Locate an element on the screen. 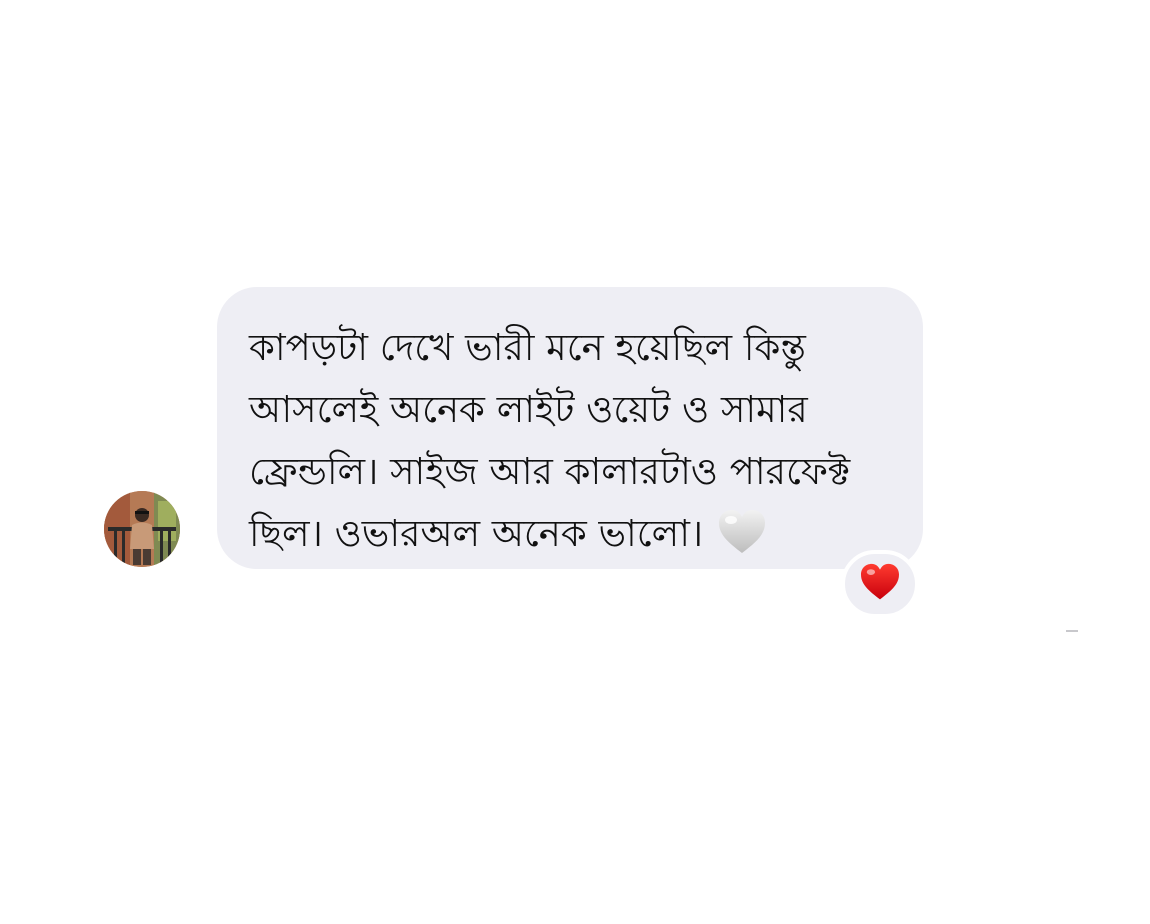  red-heart-icon is located at coordinates (880, 584).